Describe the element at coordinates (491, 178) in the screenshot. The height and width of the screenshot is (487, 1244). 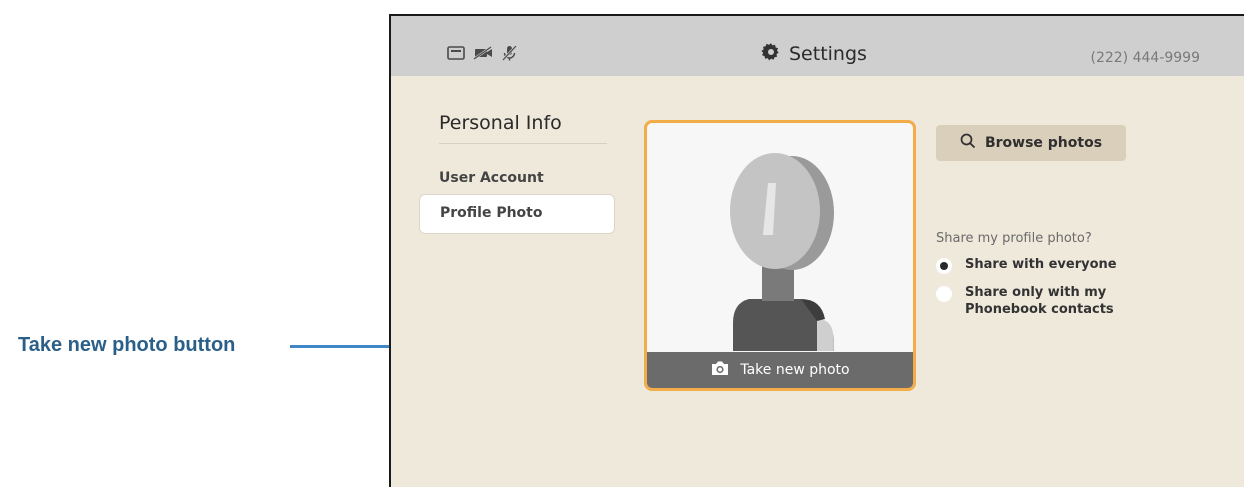
I see `sidebar-item-user-account: User Account` at that location.